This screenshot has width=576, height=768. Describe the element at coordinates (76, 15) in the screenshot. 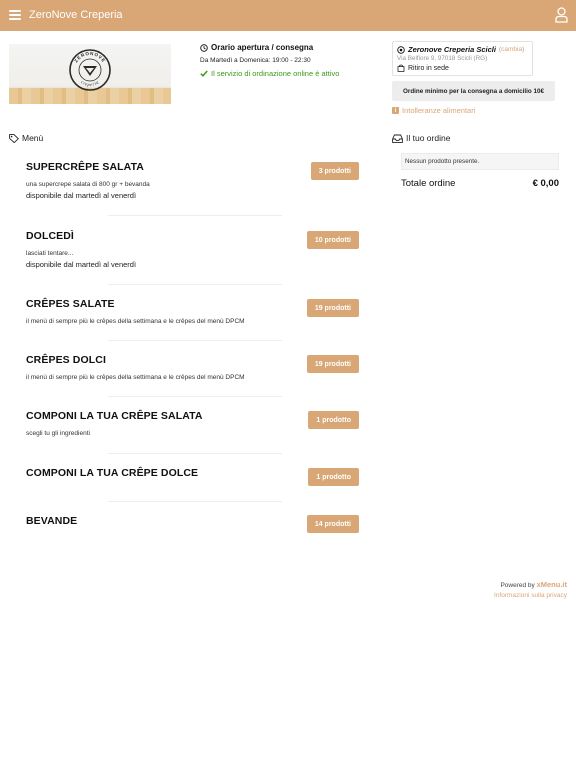

I see `app-title: ZeroNove Creperia` at that location.